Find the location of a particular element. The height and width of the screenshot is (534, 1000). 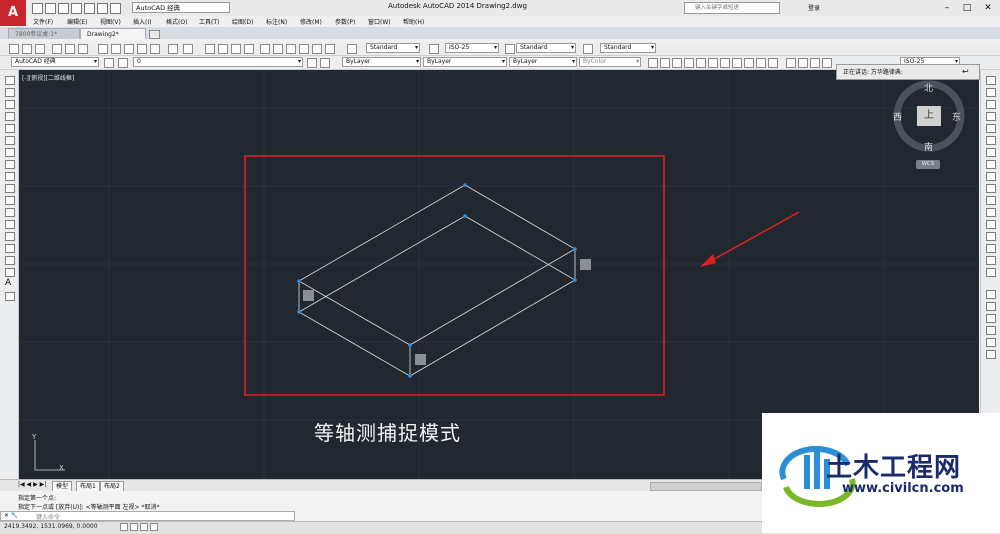

erase-tool-icon is located at coordinates (991, 80).